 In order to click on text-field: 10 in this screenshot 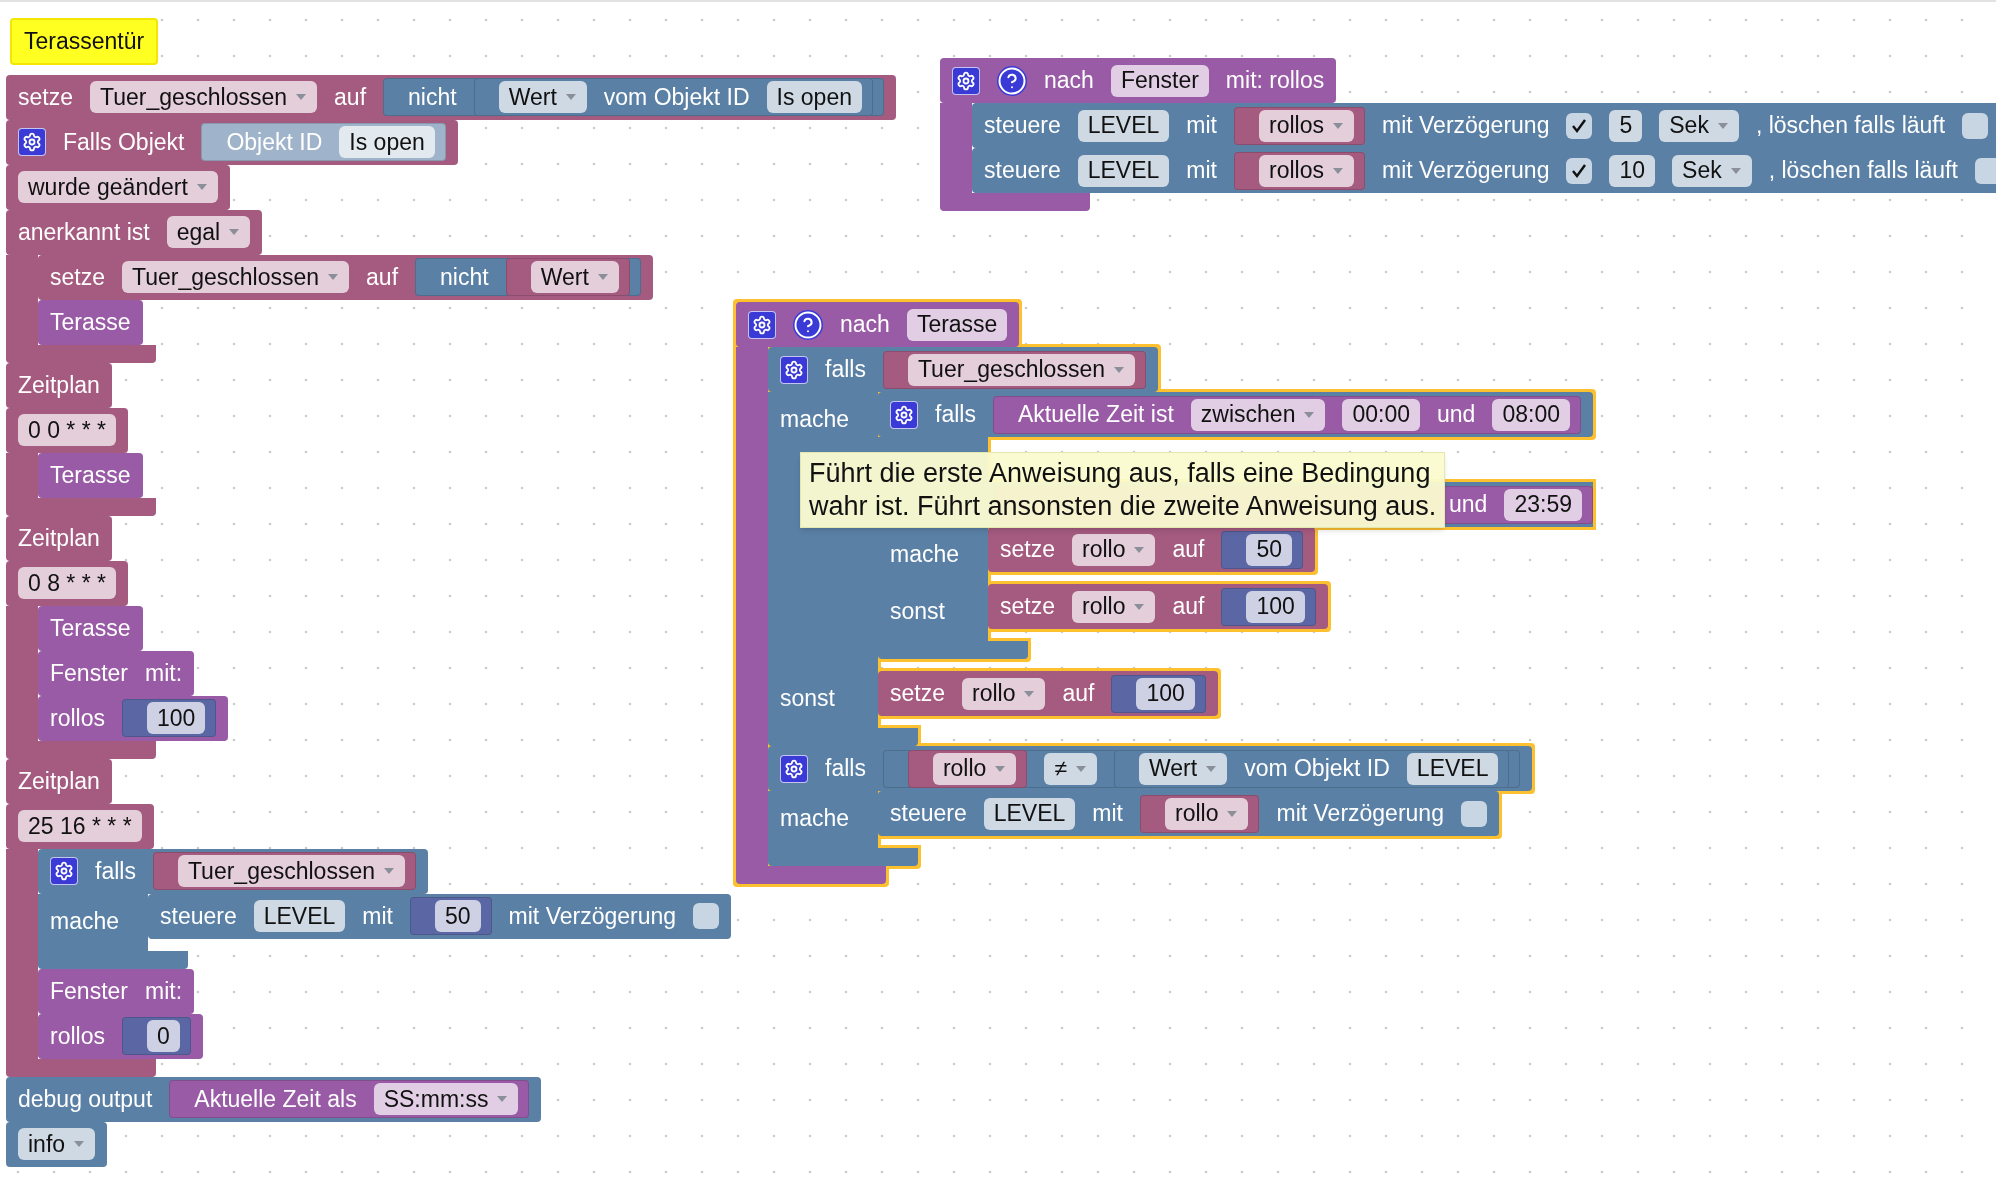, I will do `click(1632, 170)`.